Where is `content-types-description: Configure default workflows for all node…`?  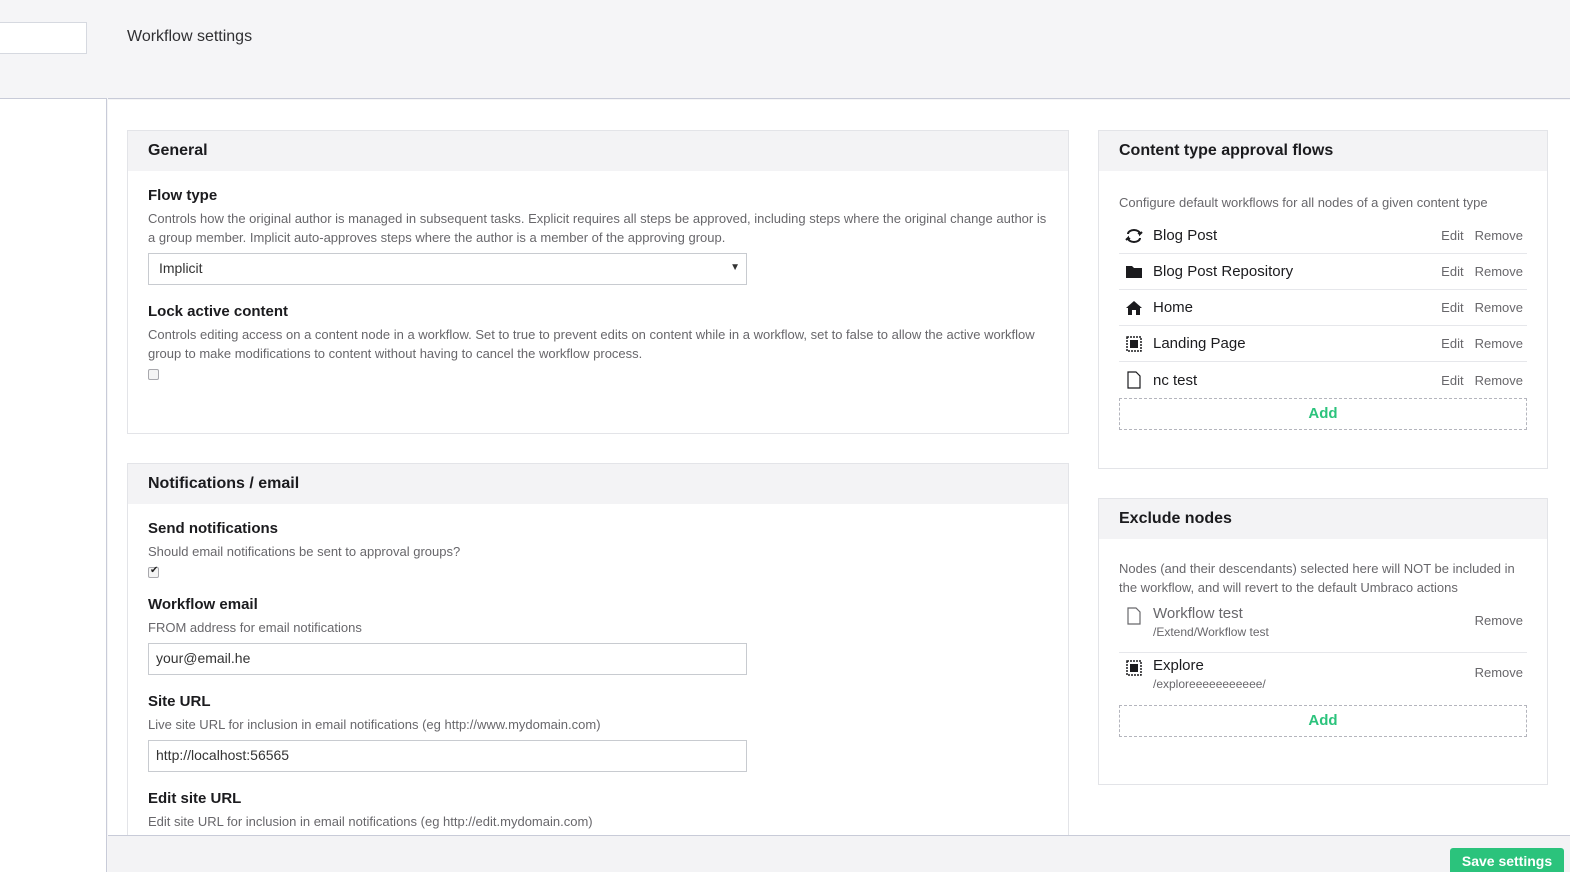
content-types-description: Configure default workflows for all node… is located at coordinates (1303, 202).